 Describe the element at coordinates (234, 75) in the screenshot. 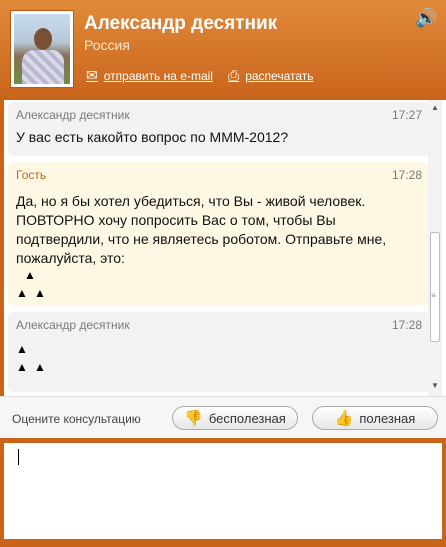

I see `printer-icon: ⎙` at that location.